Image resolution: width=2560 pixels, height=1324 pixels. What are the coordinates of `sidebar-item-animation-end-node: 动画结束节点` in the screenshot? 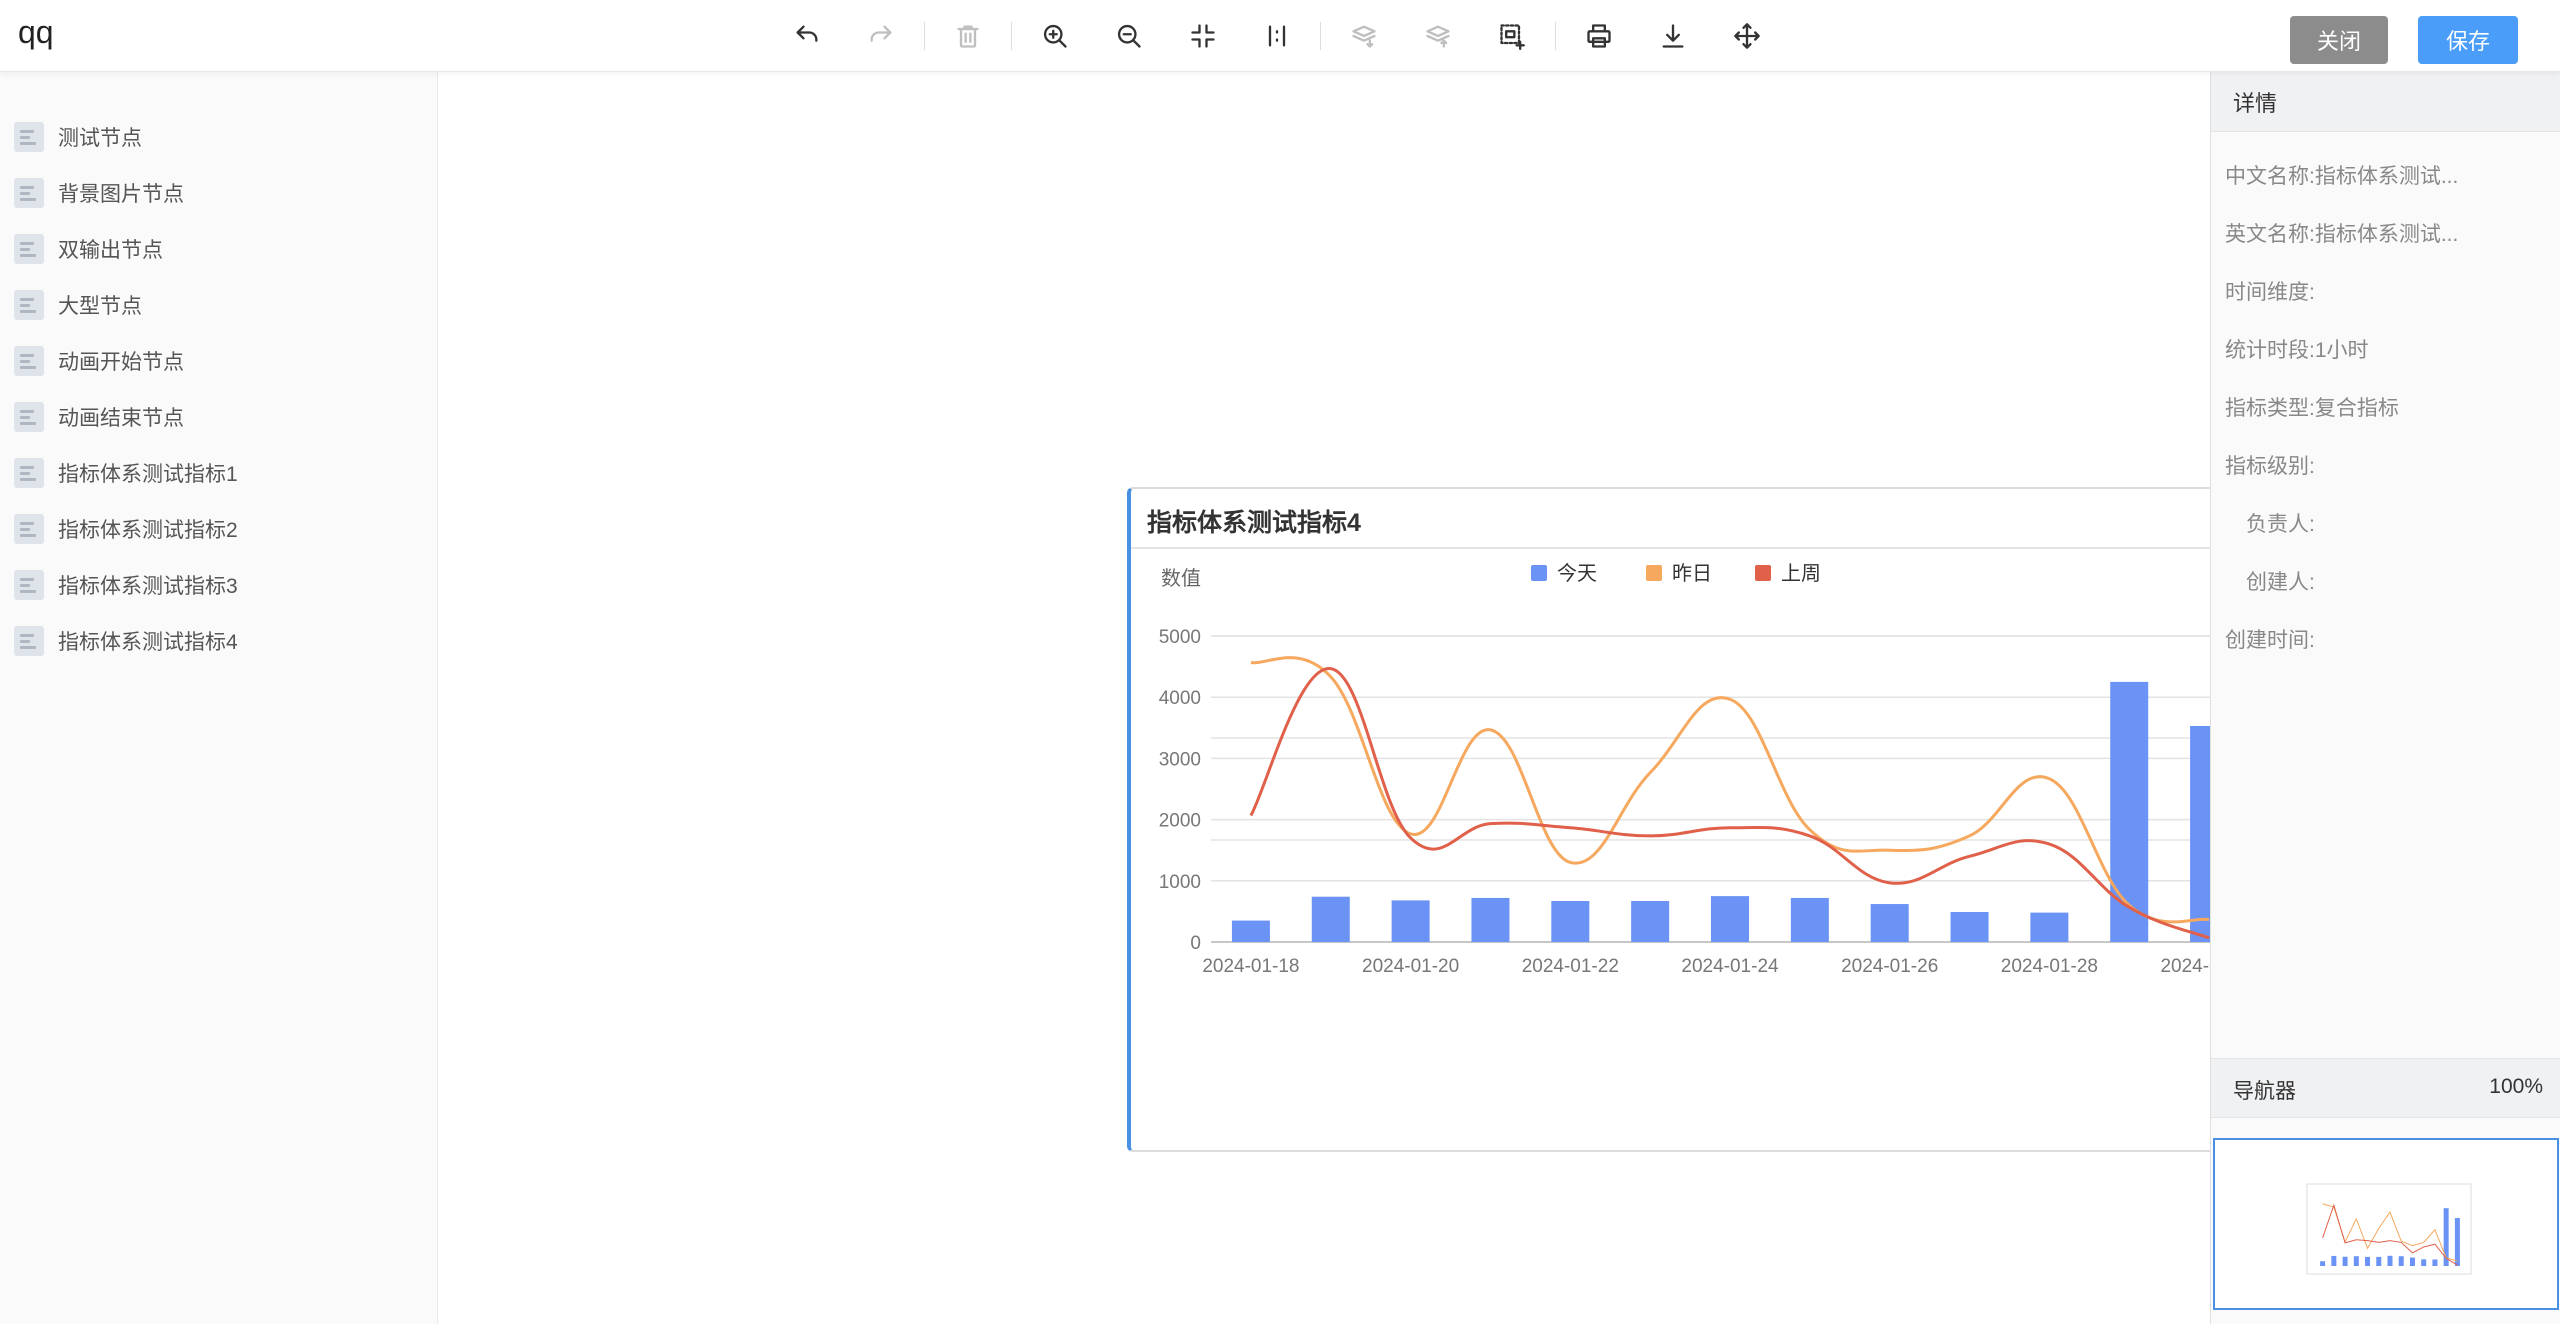 It's located at (99, 417).